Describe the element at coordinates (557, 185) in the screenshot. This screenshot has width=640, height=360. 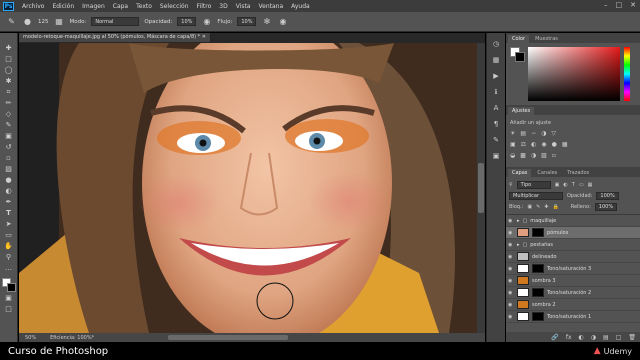
I see `filter-pixel-icon: ▣` at that location.